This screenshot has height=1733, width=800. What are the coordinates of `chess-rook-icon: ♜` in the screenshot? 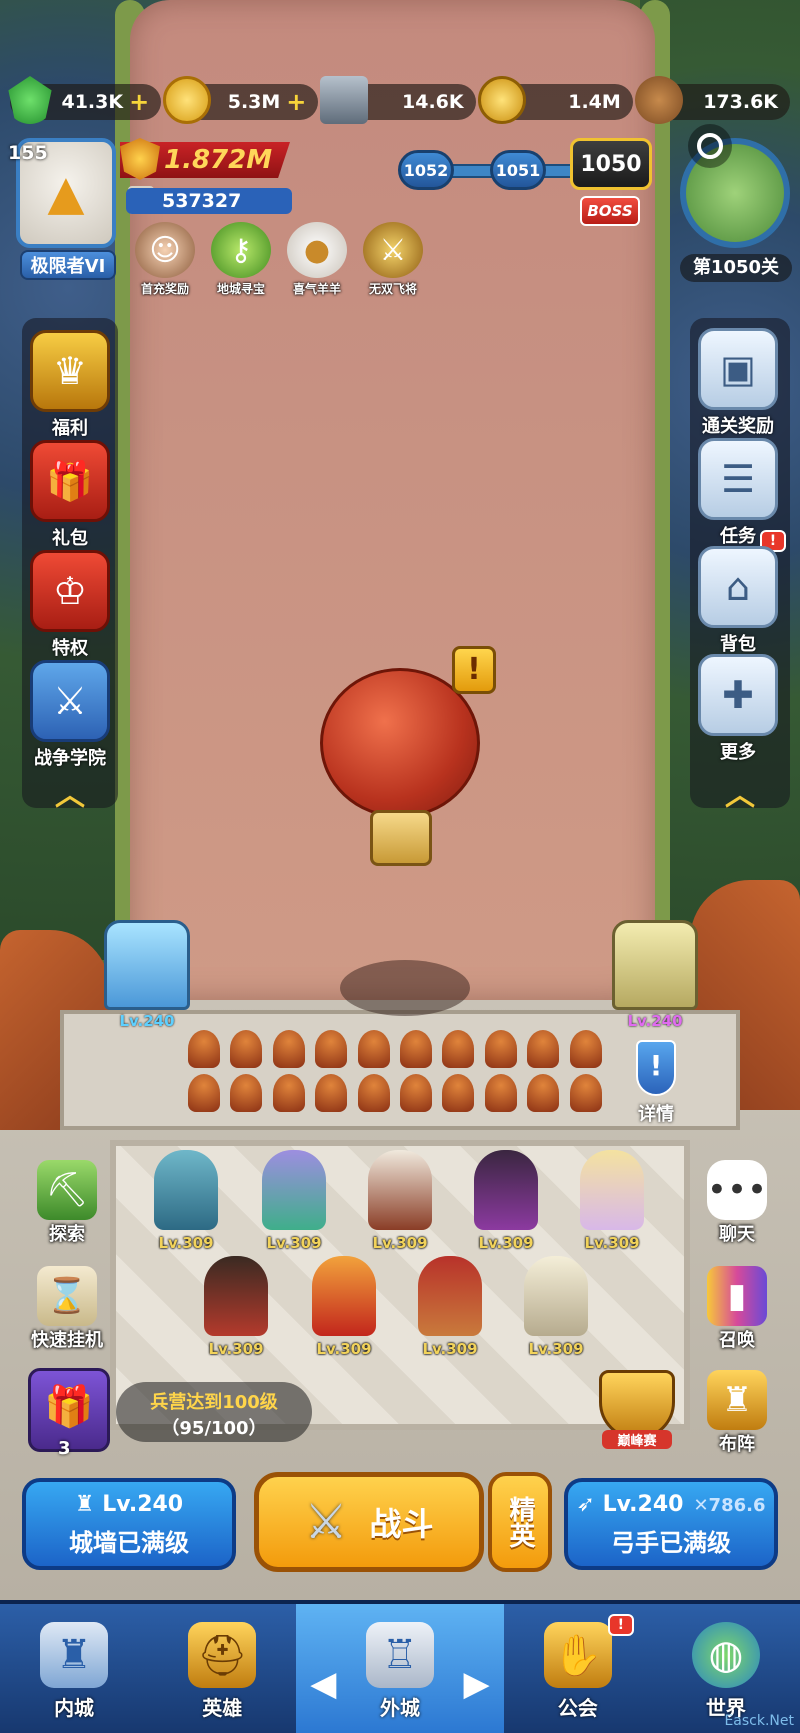 It's located at (737, 1400).